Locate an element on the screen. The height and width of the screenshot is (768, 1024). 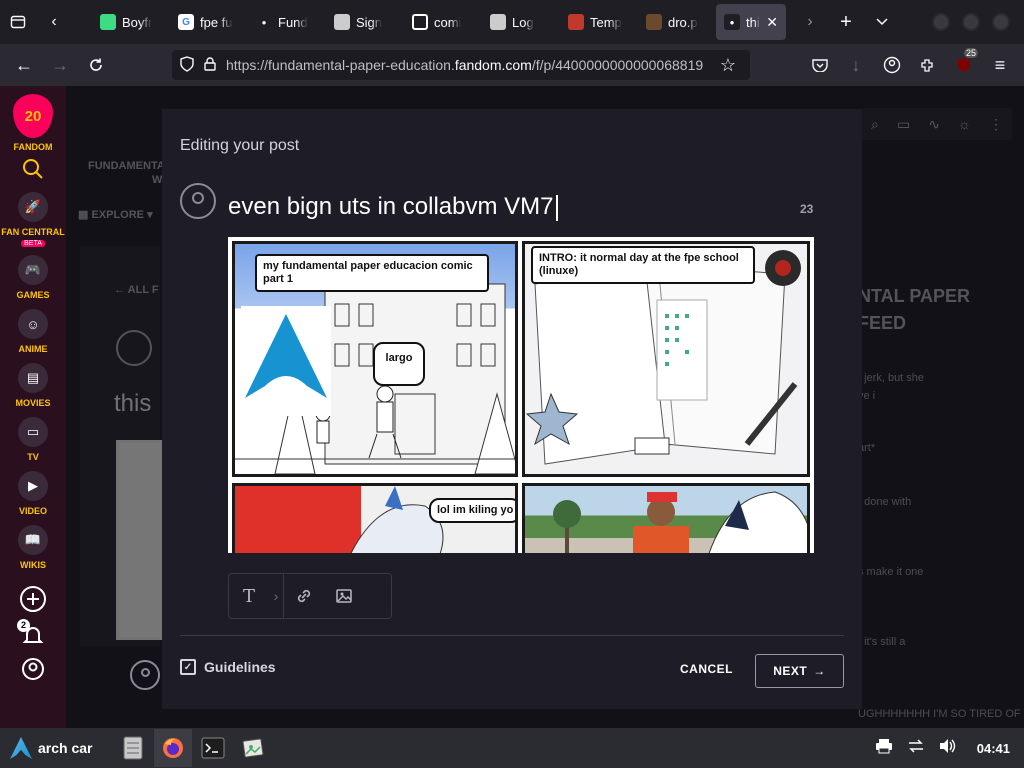
next-button: NEXT → is located at coordinates (799, 671).